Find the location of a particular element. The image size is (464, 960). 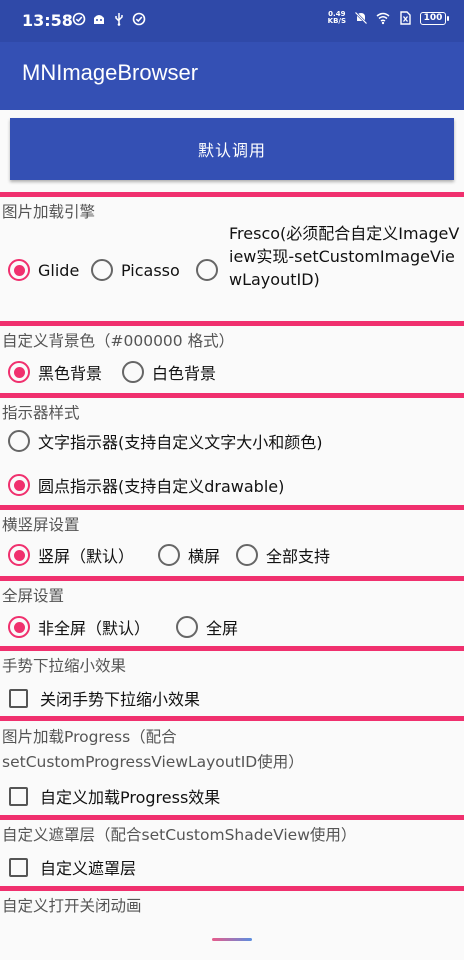

wifi-icon is located at coordinates (383, 18).